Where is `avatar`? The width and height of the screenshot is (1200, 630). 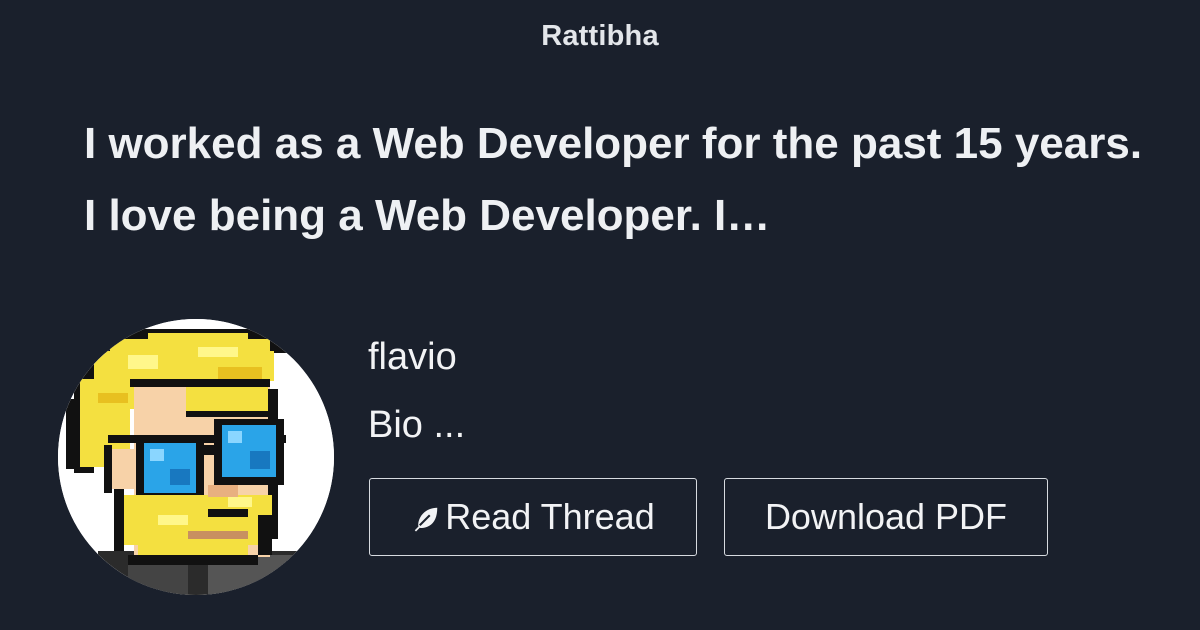 avatar is located at coordinates (196, 457).